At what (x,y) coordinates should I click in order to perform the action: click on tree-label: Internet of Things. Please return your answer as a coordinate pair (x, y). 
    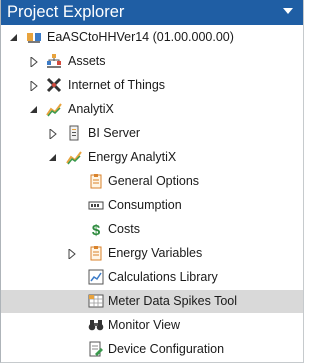
    Looking at the image, I should click on (117, 85).